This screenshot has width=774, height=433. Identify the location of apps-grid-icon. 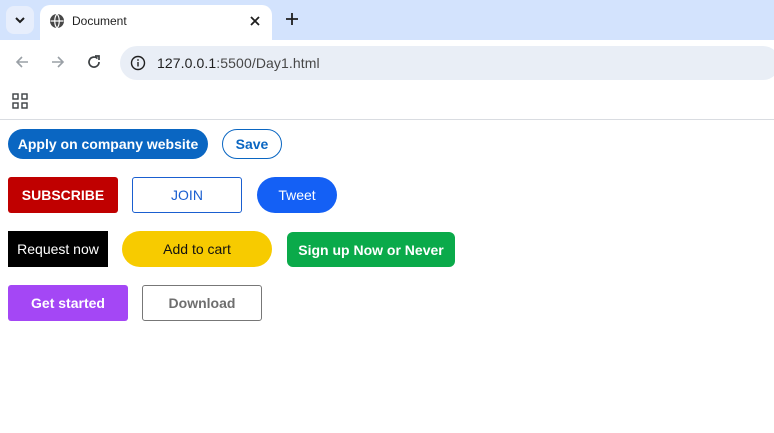
(20, 101).